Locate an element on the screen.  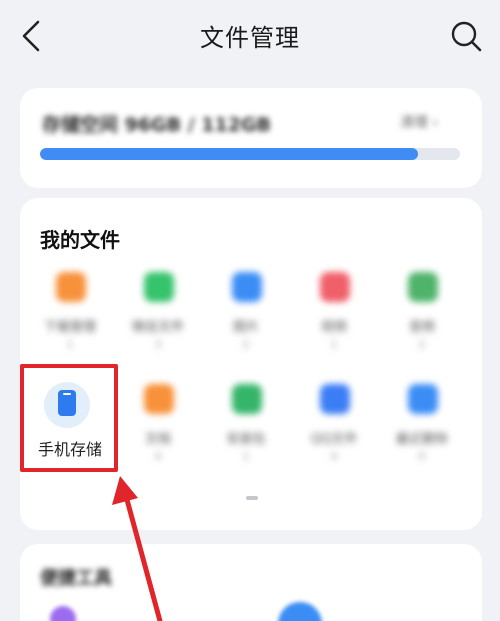
file-category-item: 最近删除 0 is located at coordinates (422, 432).